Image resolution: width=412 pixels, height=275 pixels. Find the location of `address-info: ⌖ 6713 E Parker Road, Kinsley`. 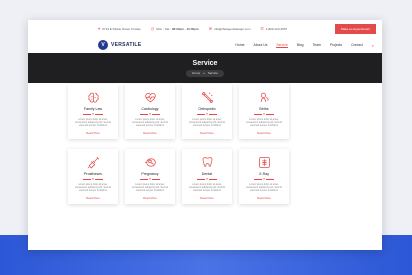

address-info: ⌖ 6713 E Parker Road, Kinsley is located at coordinates (119, 28).